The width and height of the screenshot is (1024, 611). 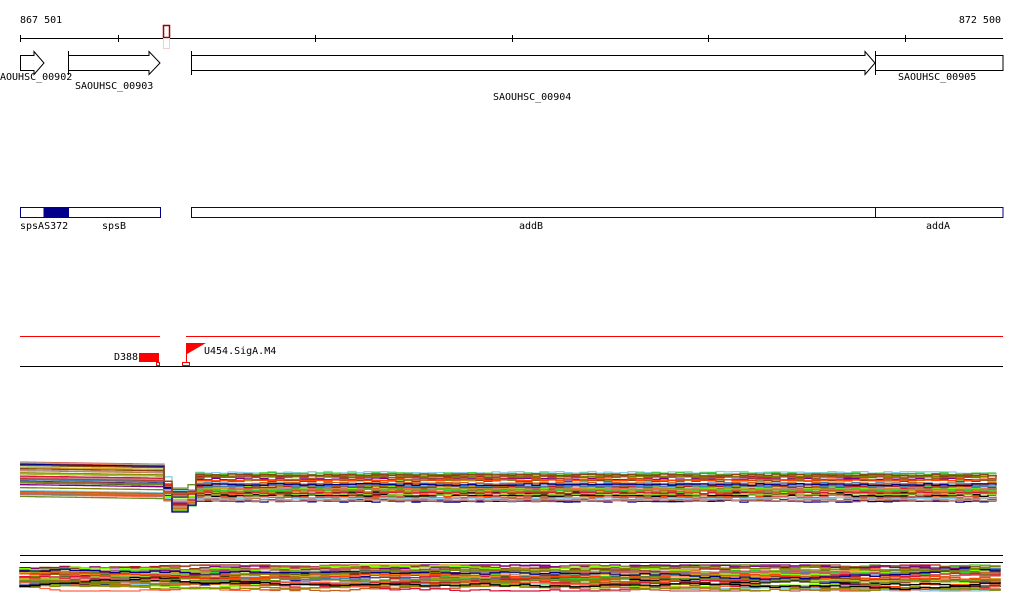 What do you see at coordinates (114, 212) in the screenshot?
I see `name-box-spsB` at bounding box center [114, 212].